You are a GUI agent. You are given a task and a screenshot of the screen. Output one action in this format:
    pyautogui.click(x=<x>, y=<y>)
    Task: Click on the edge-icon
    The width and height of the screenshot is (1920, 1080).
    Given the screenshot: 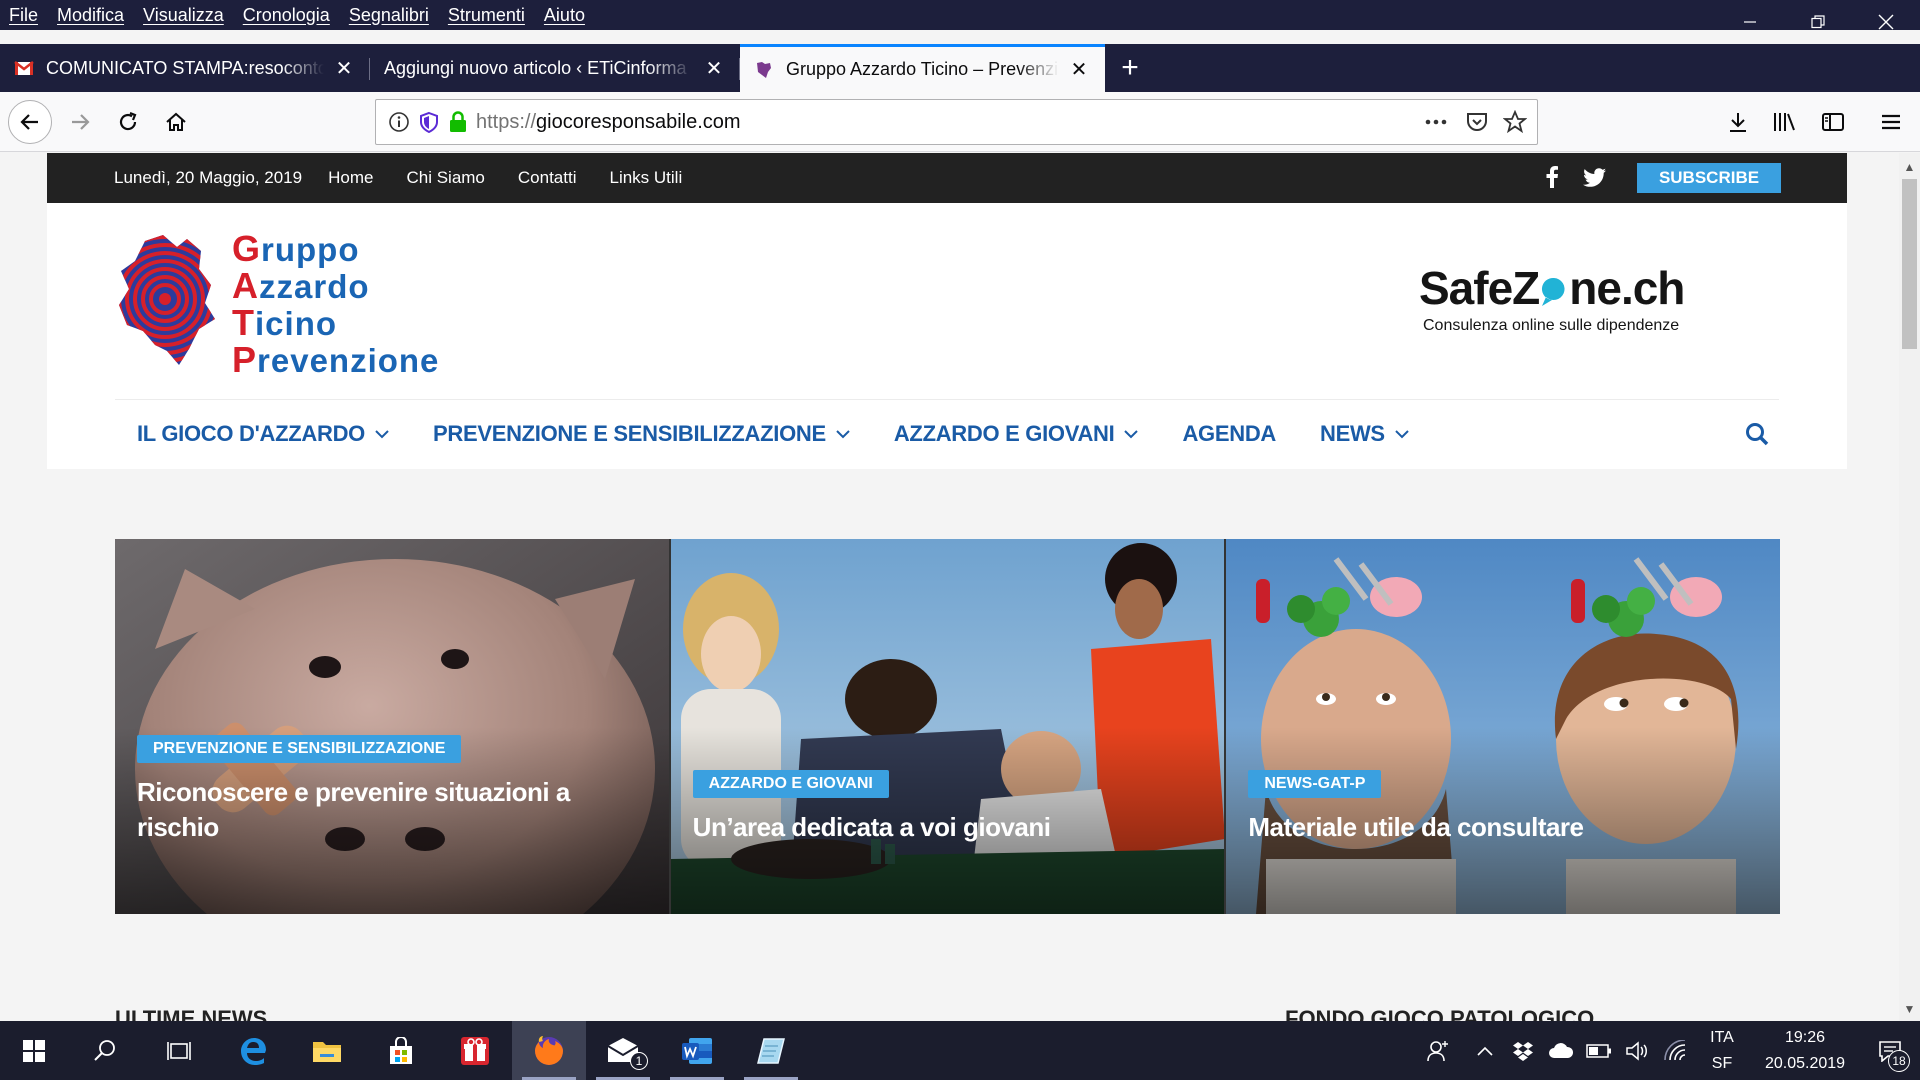 What is the action you would take?
    pyautogui.click(x=253, y=1051)
    